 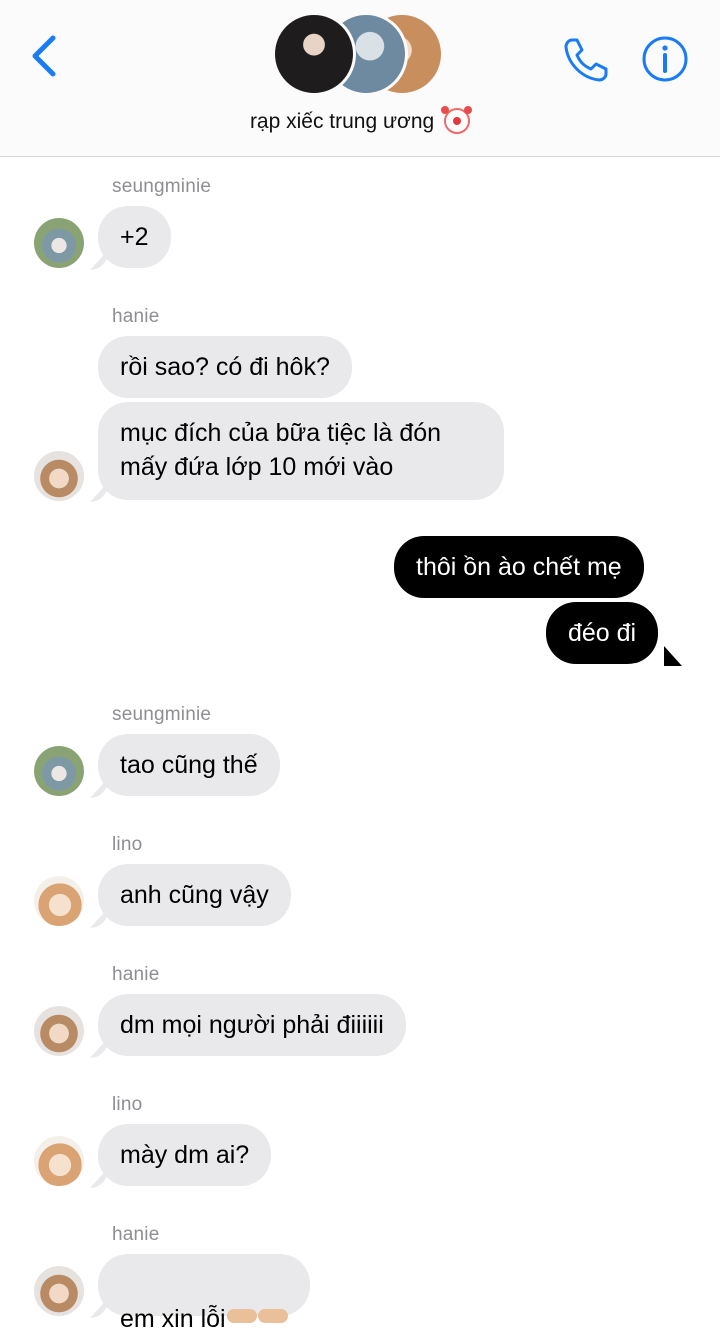 What do you see at coordinates (189, 765) in the screenshot?
I see `message-bubble: tao cũng thế` at bounding box center [189, 765].